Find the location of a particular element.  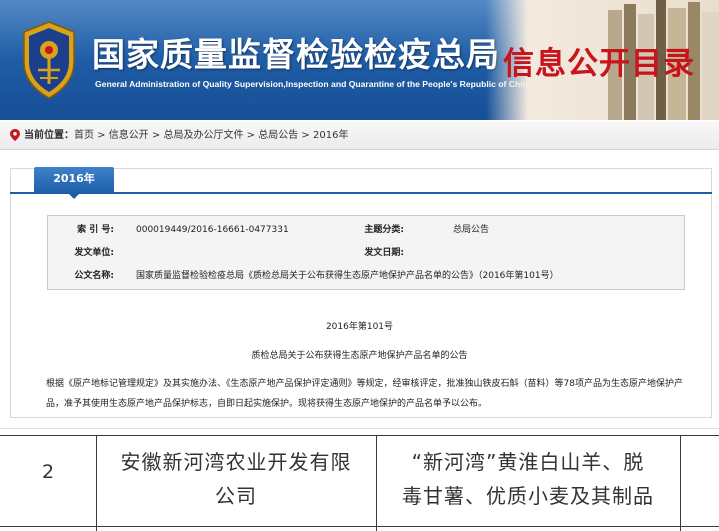

product-line-1: “新河湾”黄淮白山羊、脱 is located at coordinates (528, 462).